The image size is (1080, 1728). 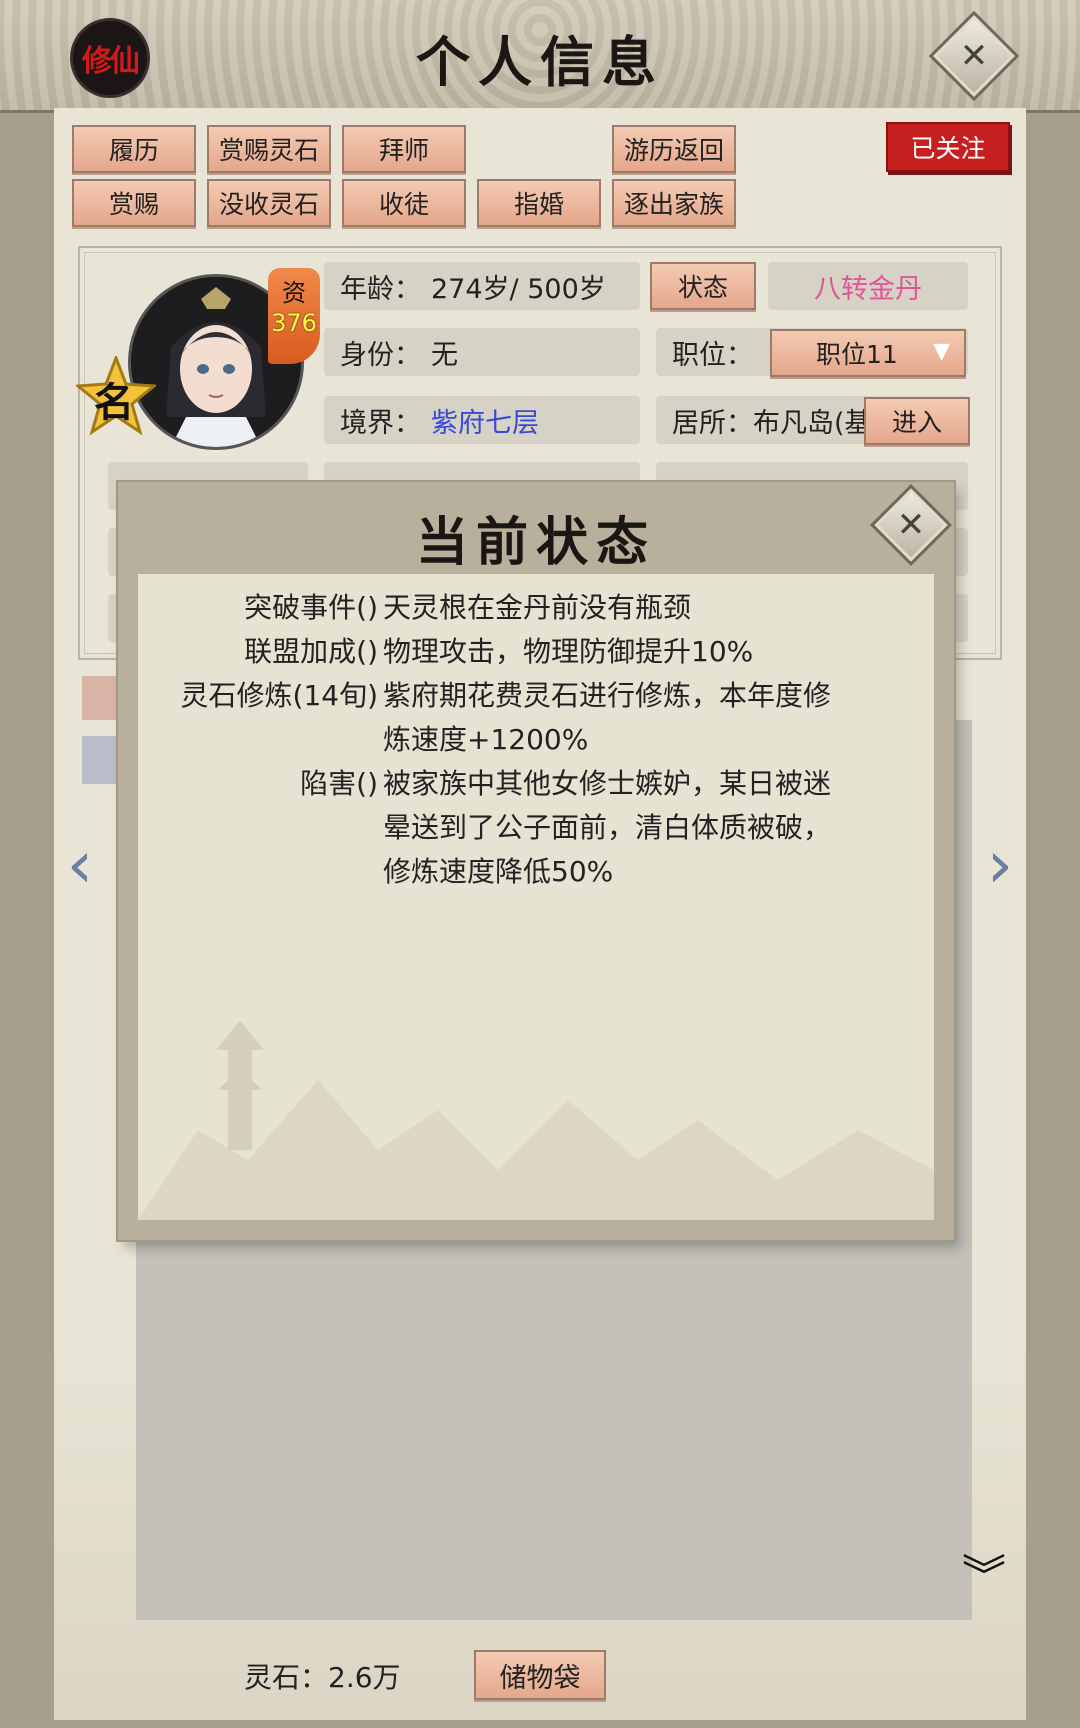 I want to click on arrange-marriage-button: 指婚, so click(x=539, y=203).